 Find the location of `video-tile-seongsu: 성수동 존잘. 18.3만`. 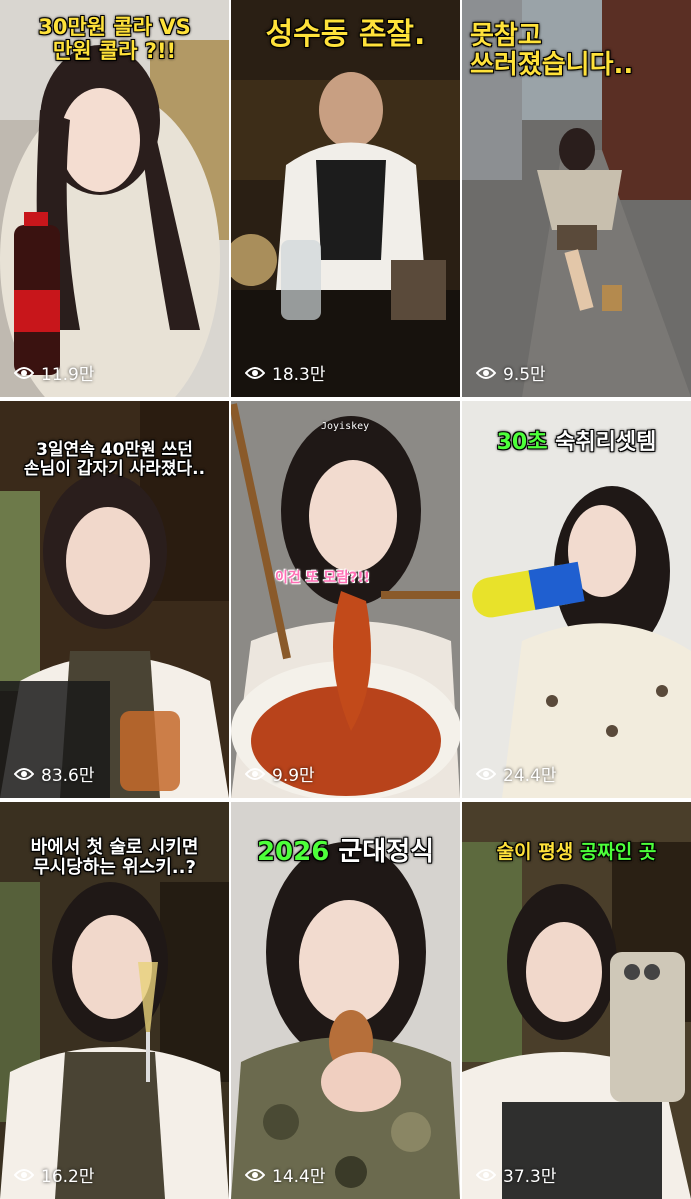

video-tile-seongsu: 성수동 존잘. 18.3만 is located at coordinates (345, 198).